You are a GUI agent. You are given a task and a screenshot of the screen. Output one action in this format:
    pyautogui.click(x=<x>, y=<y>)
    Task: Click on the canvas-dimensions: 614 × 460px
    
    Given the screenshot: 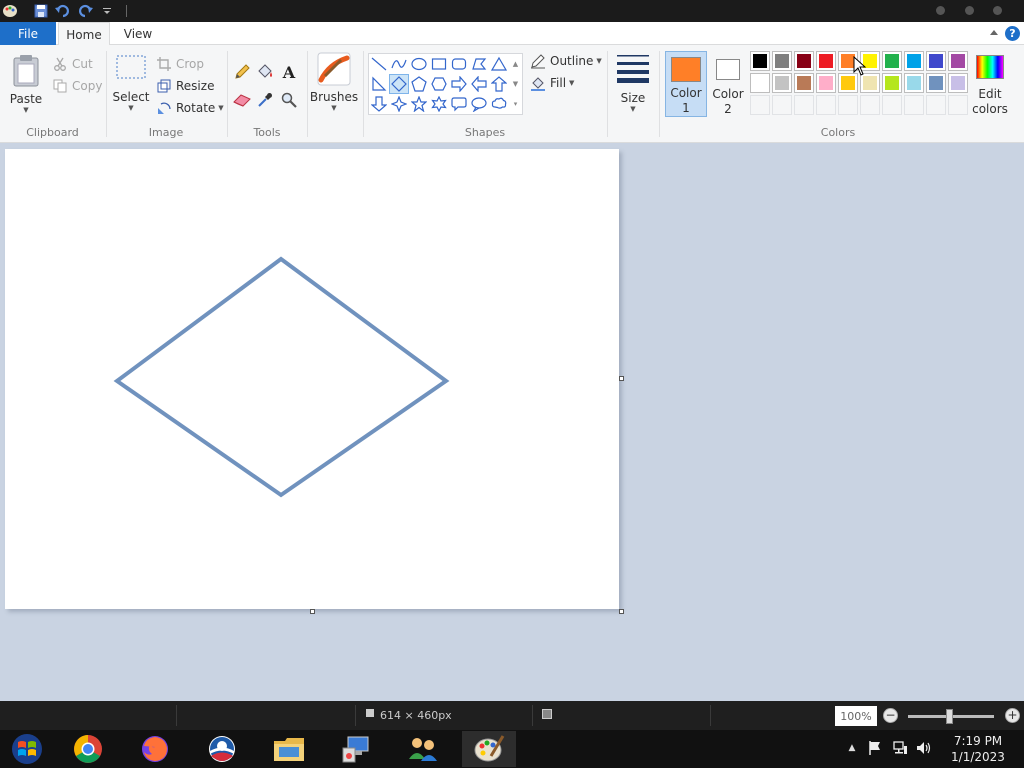 What is the action you would take?
    pyautogui.click(x=416, y=715)
    